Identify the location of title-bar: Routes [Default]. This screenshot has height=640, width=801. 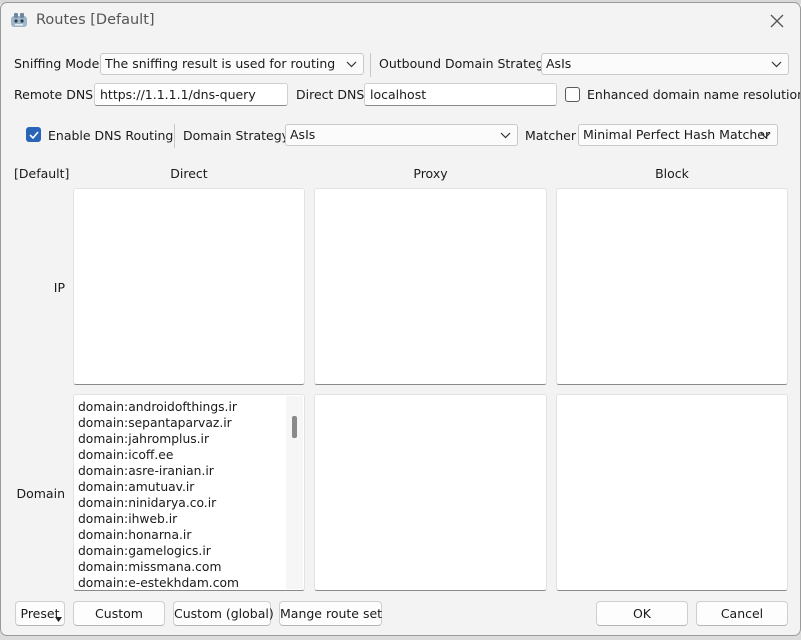
(400, 21).